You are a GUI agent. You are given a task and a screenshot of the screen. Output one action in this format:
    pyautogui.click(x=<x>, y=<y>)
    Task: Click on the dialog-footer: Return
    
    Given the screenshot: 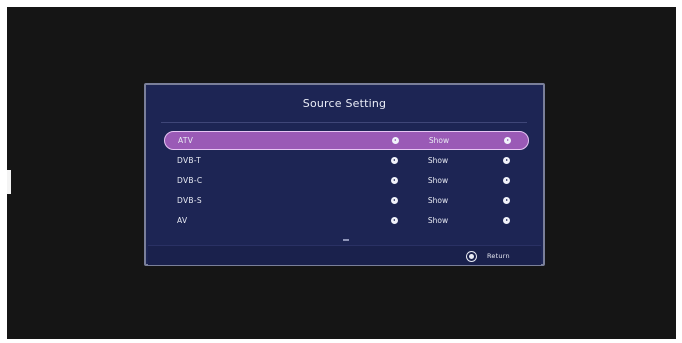 What is the action you would take?
    pyautogui.click(x=344, y=255)
    